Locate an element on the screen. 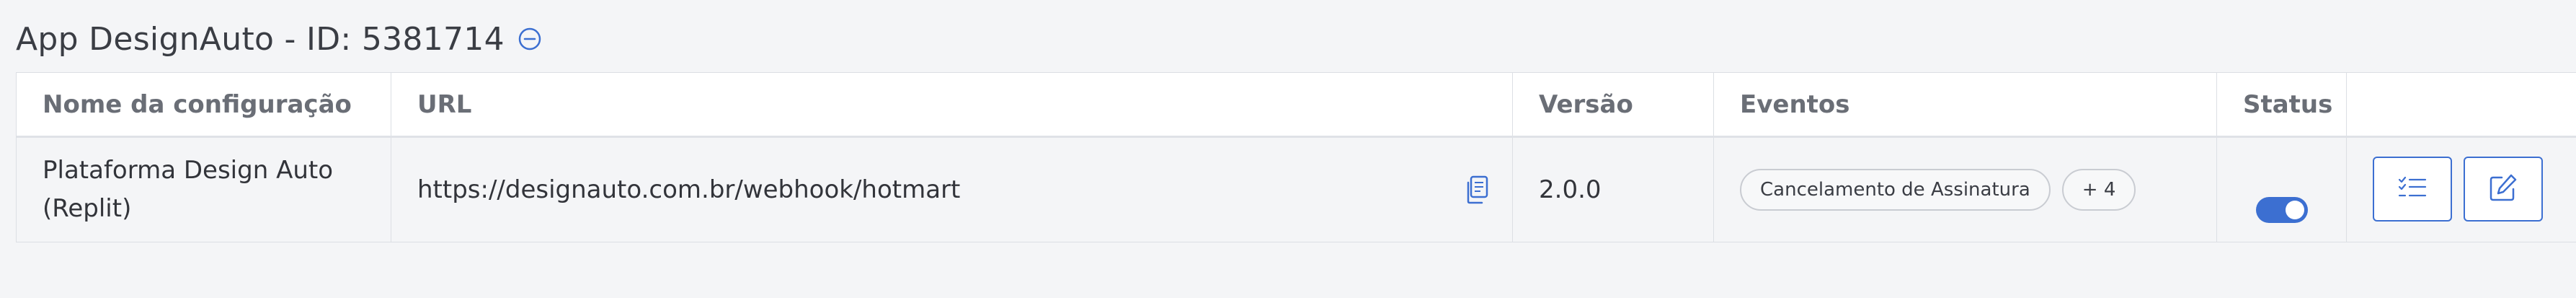  column-header-events: Eventos is located at coordinates (1966, 104).